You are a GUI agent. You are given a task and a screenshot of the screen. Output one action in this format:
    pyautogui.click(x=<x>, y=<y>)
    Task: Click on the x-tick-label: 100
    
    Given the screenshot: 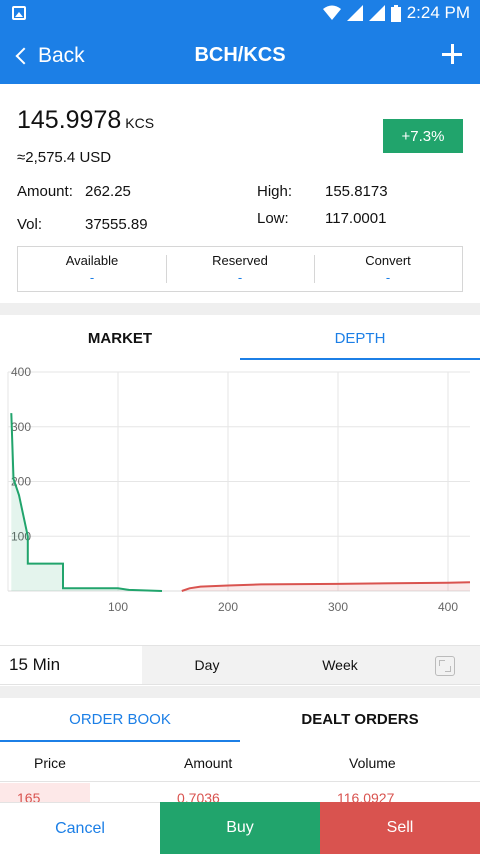 What is the action you would take?
    pyautogui.click(x=118, y=607)
    